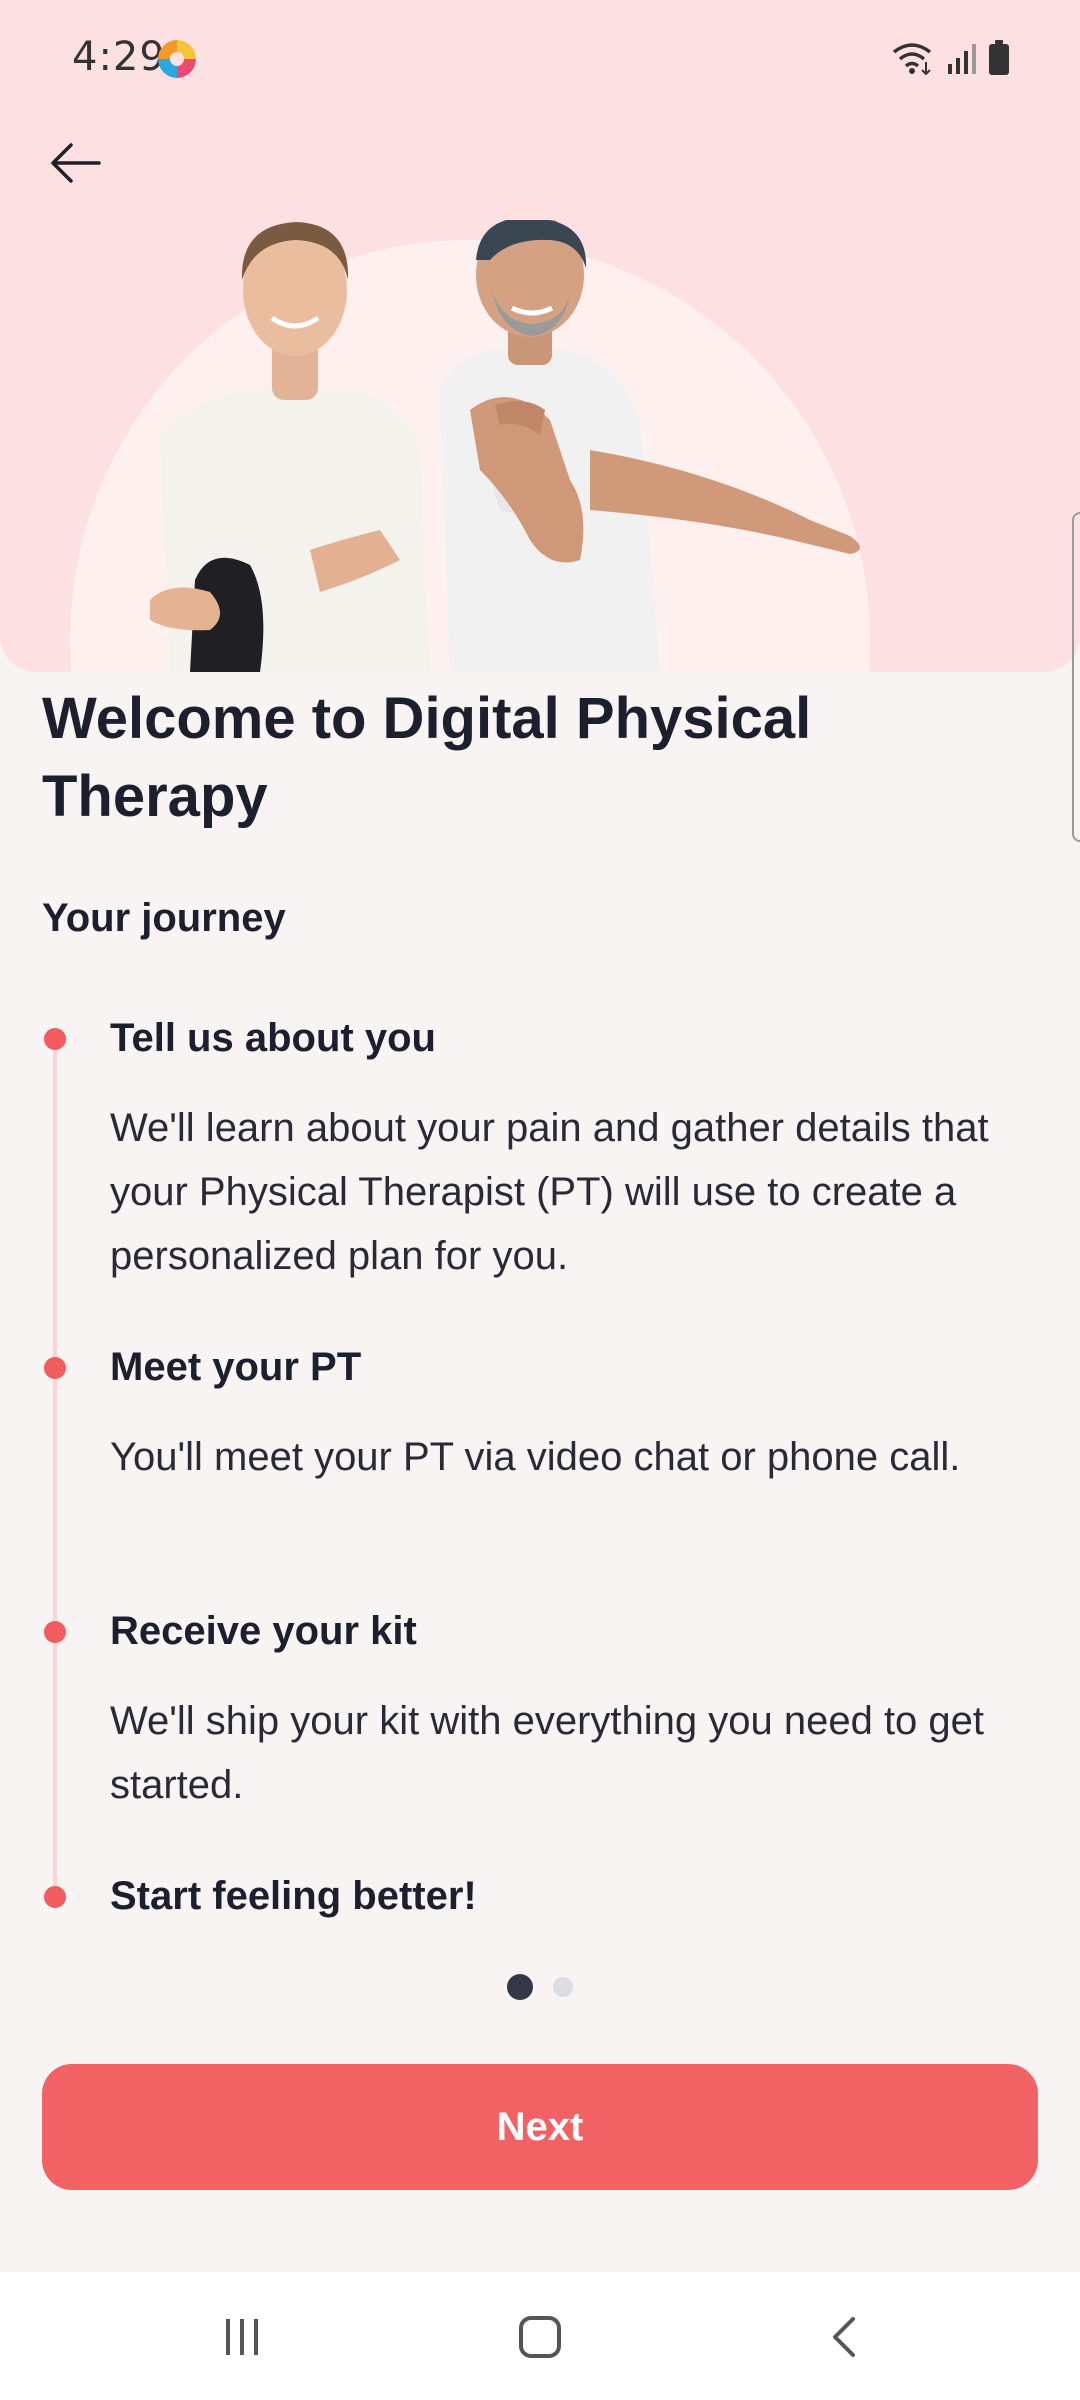 The width and height of the screenshot is (1080, 2400). Describe the element at coordinates (650, 446) in the screenshot. I see `man-figure` at that location.